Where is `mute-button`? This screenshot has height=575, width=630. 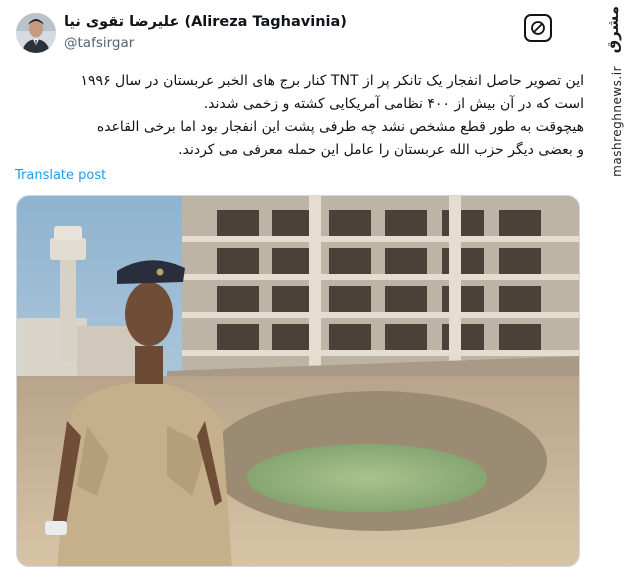 mute-button is located at coordinates (538, 28).